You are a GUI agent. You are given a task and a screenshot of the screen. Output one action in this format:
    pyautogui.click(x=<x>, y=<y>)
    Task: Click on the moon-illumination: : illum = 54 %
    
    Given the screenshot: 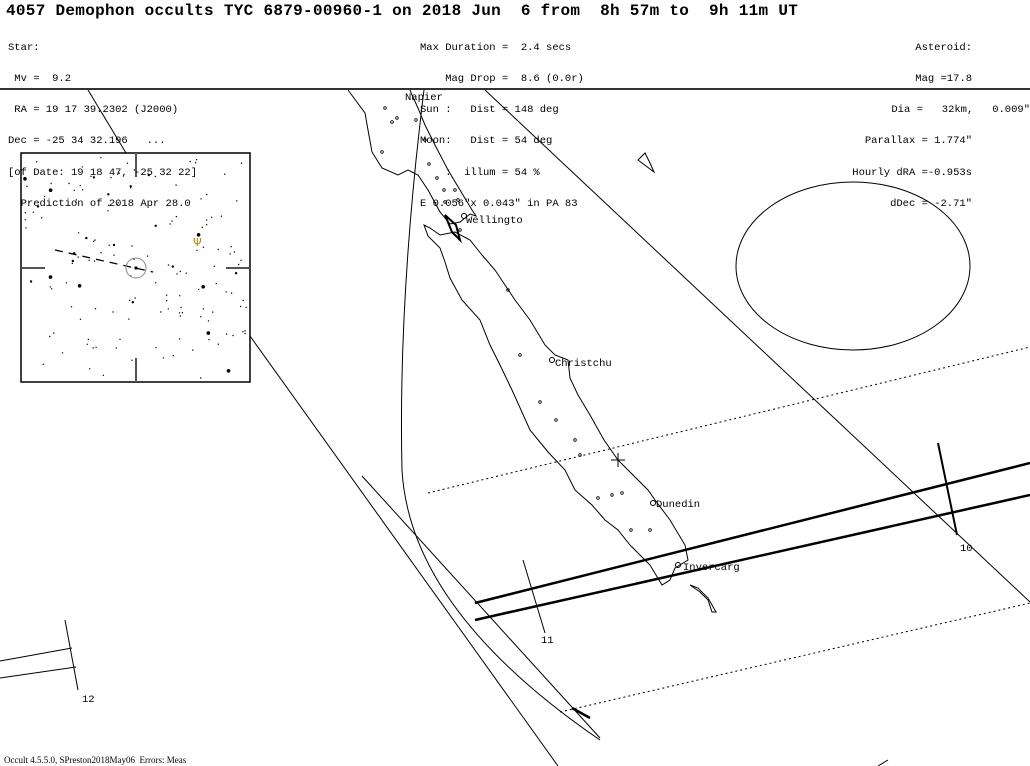 What is the action you would take?
    pyautogui.click(x=480, y=172)
    